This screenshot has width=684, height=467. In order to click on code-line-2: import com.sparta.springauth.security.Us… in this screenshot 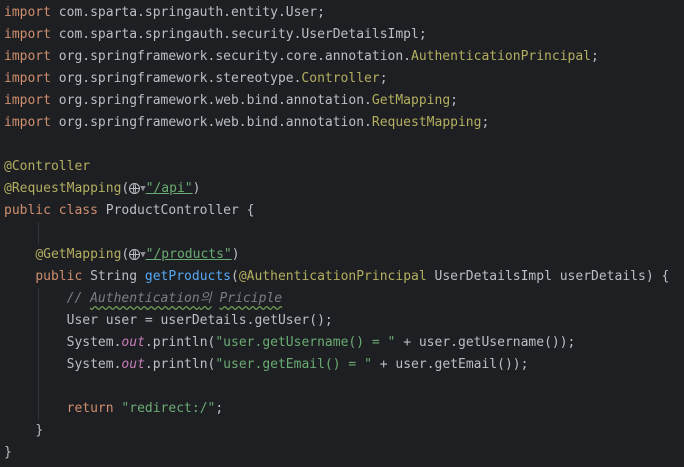, I will do `click(342, 35)`.